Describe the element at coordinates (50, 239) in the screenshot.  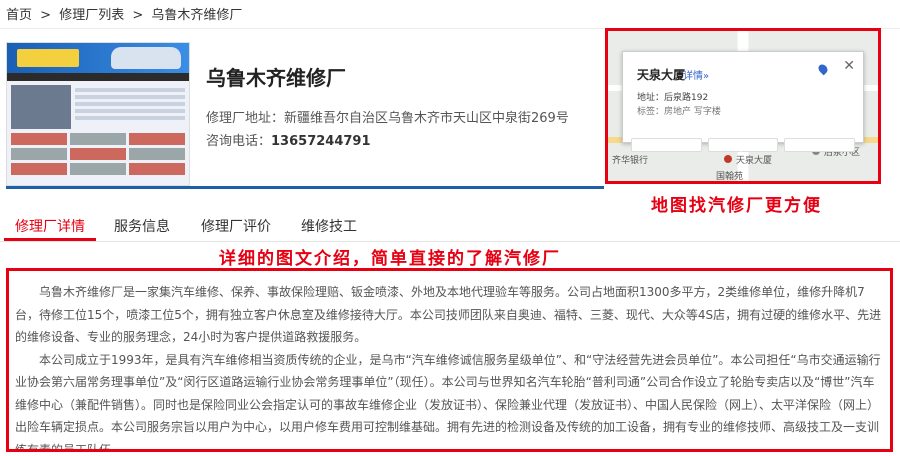
I see `active-tab-indicator` at that location.